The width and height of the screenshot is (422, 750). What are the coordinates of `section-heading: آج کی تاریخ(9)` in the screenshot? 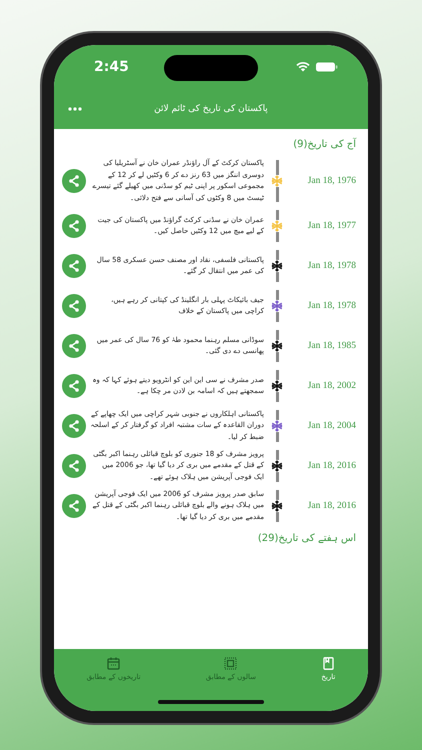 It's located at (324, 144).